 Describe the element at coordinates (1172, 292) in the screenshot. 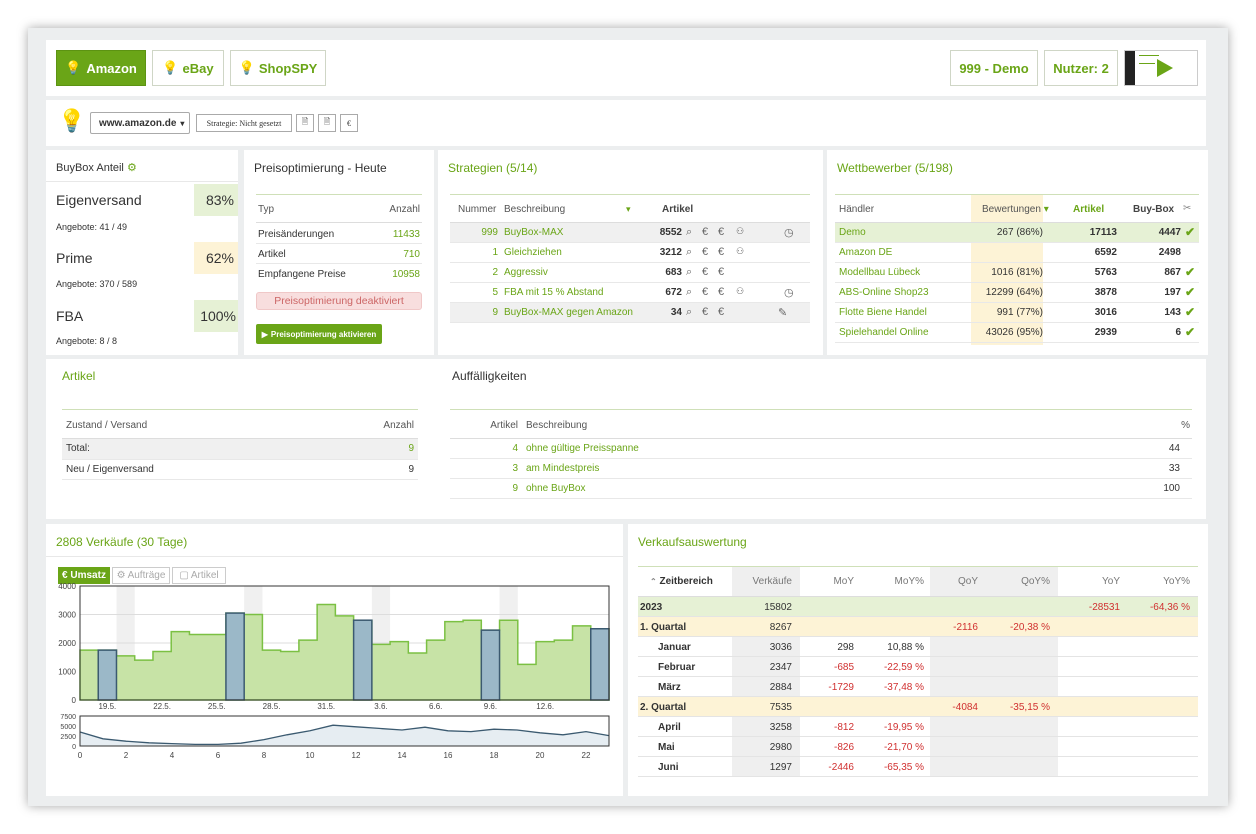

I see `competitor-buybox: 197` at that location.